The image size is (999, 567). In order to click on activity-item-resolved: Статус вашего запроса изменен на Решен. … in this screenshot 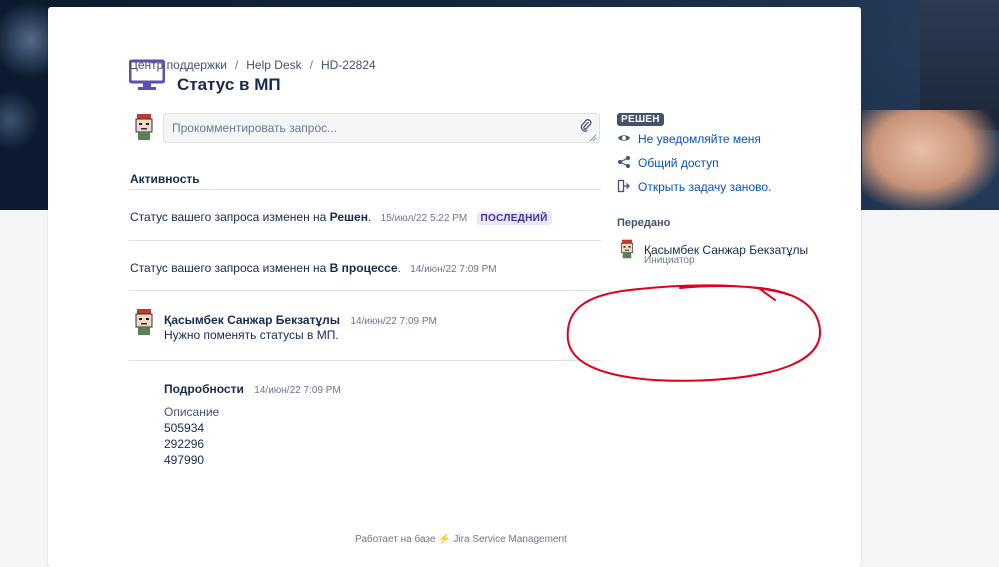, I will do `click(341, 217)`.